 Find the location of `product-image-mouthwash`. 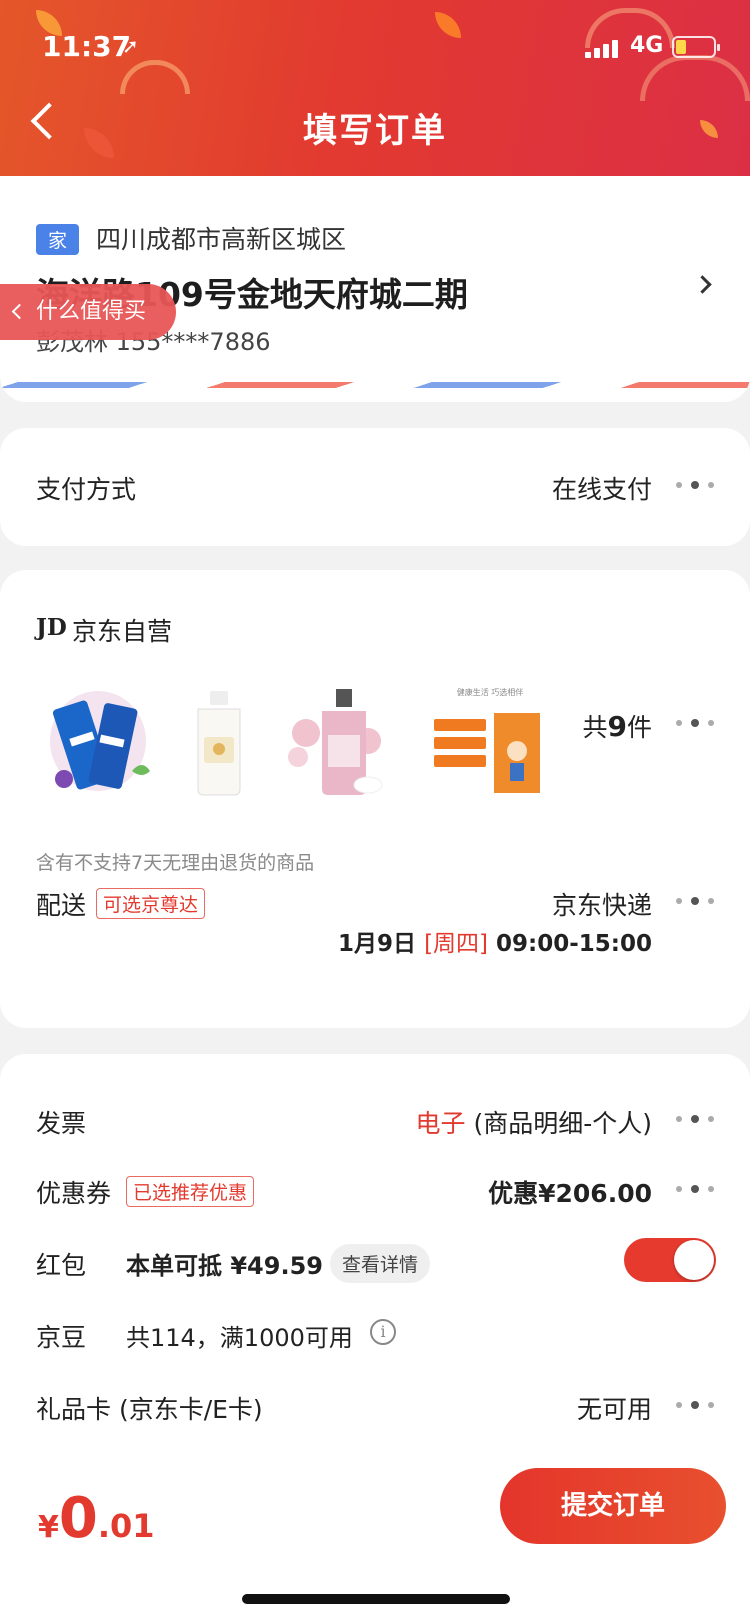

product-image-mouthwash is located at coordinates (216, 743).